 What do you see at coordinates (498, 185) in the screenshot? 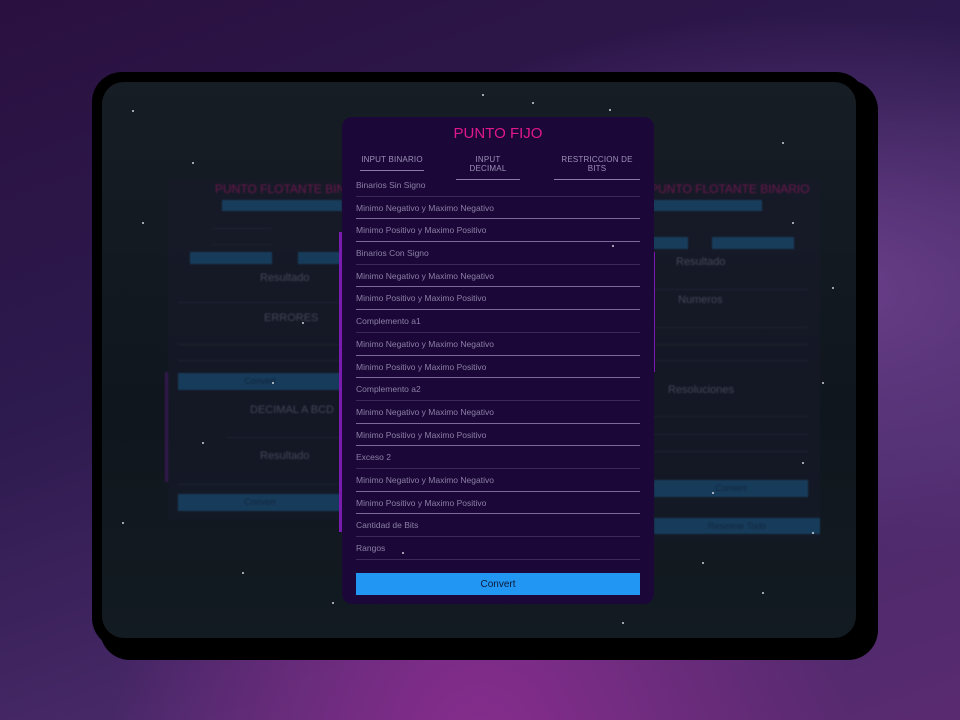
I see `section-header: Binarios Sin Signo` at bounding box center [498, 185].